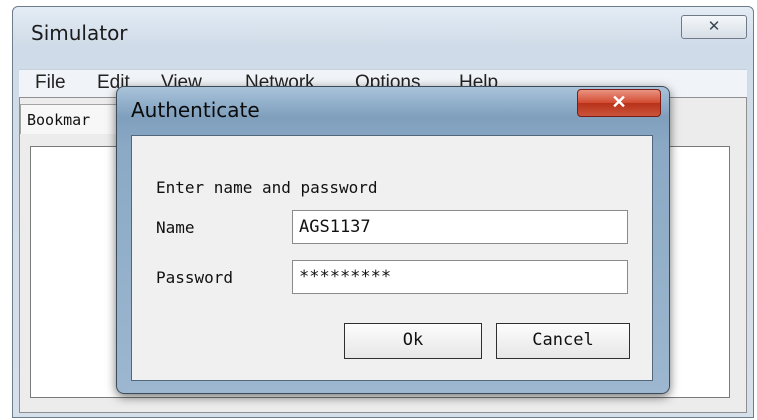 The image size is (757, 420). What do you see at coordinates (563, 341) in the screenshot?
I see `cancel-button: Cancel` at bounding box center [563, 341].